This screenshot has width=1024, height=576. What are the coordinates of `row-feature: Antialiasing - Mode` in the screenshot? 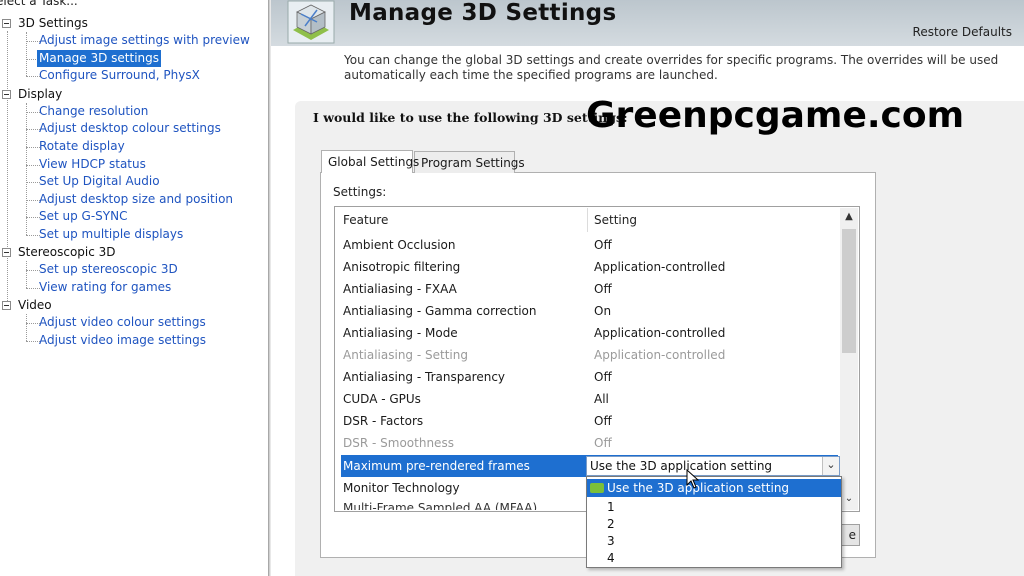 It's located at (400, 333).